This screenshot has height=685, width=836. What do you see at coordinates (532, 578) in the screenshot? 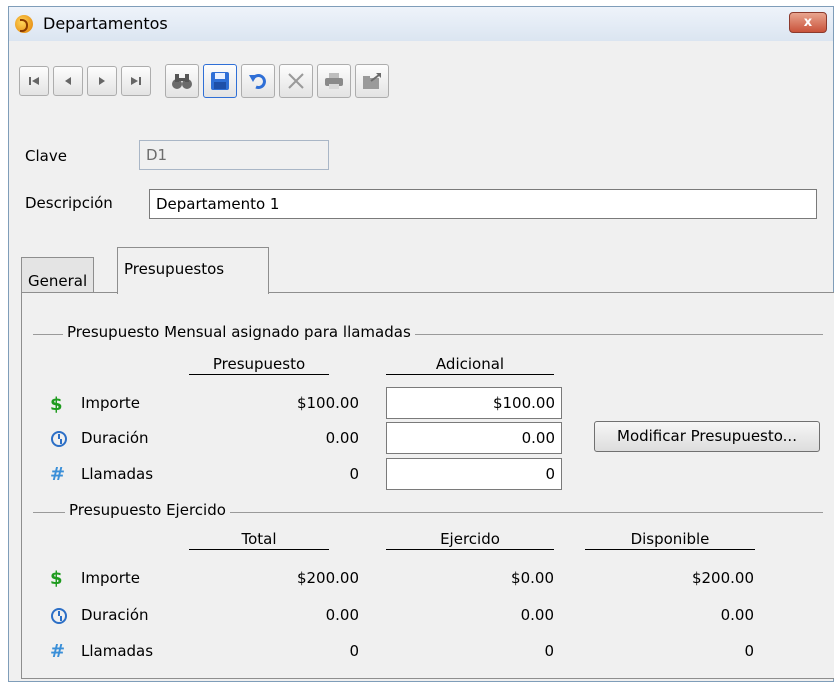
I see `ejercido-importe-ejercido: $0.00` at bounding box center [532, 578].